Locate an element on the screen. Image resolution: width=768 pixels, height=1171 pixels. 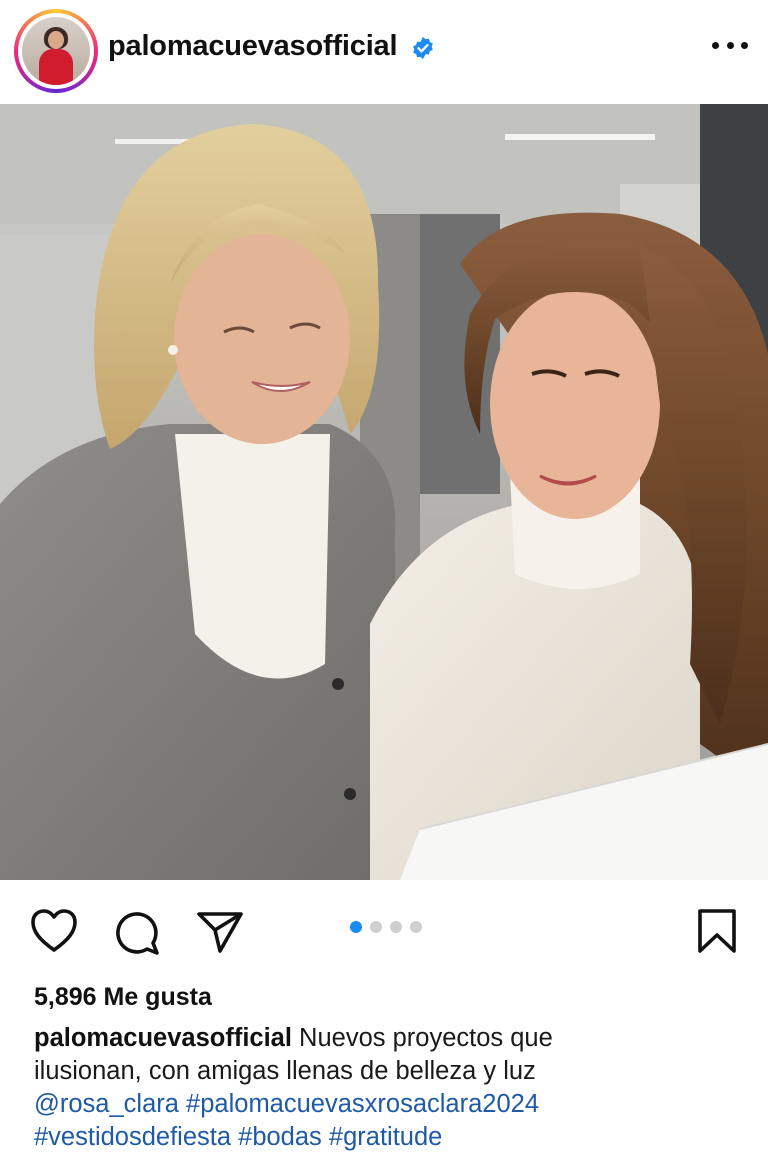
caption-line-4: #vestidosdefiesta #bodas #gratitude is located at coordinates (389, 1137).